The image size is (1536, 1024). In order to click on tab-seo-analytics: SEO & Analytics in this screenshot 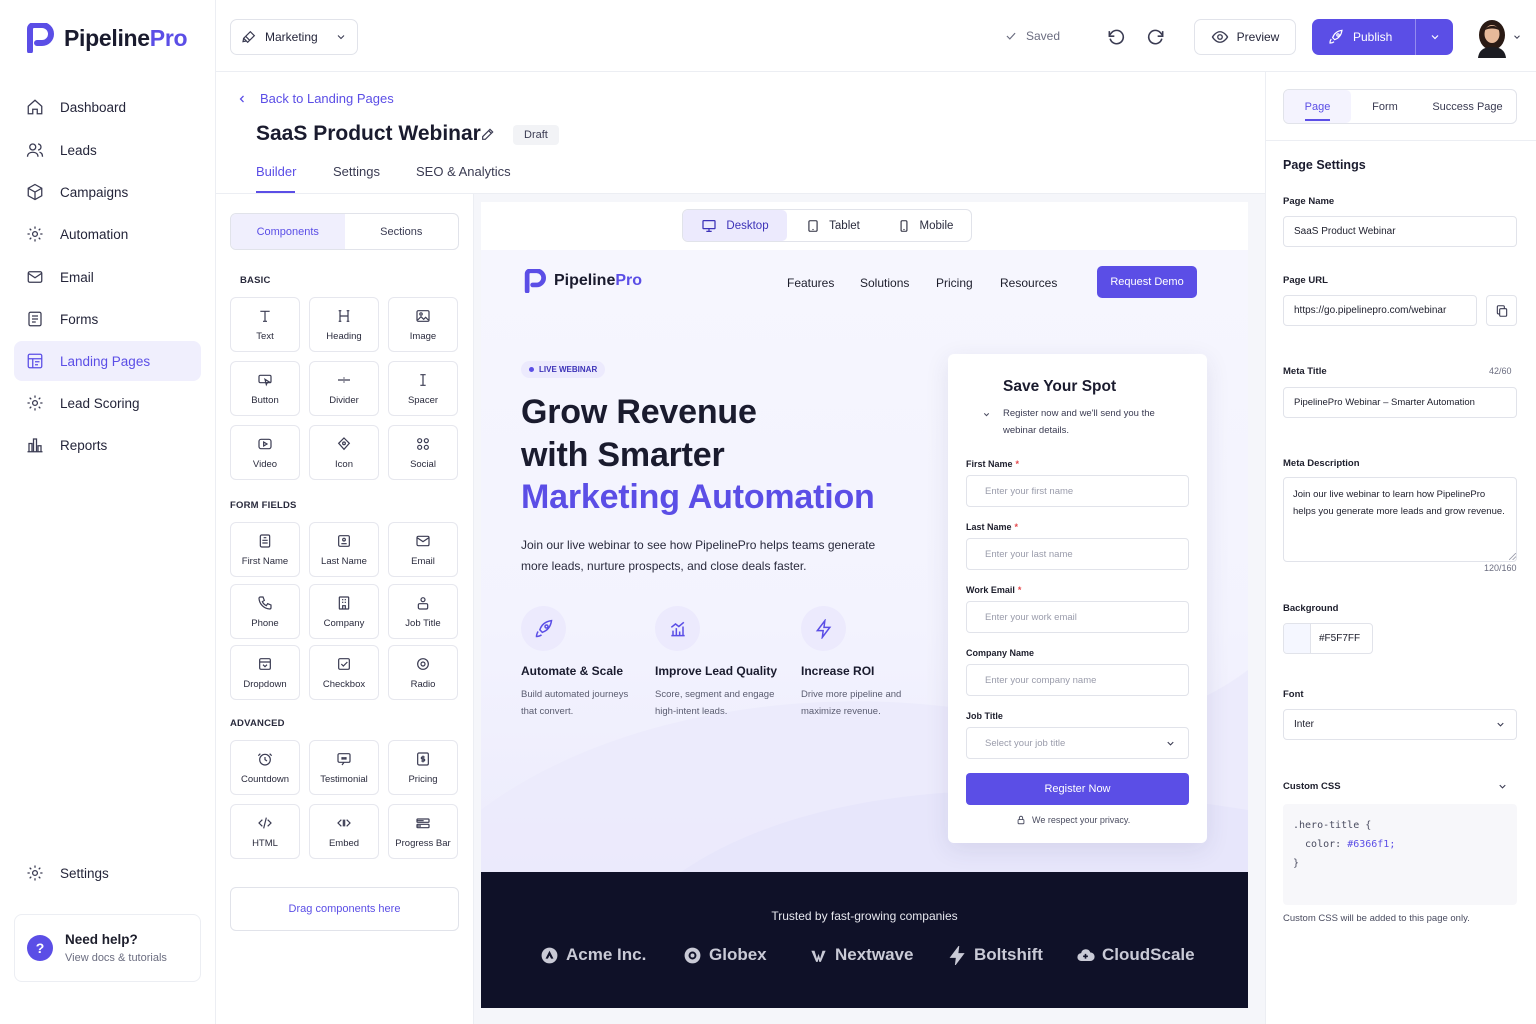, I will do `click(463, 171)`.